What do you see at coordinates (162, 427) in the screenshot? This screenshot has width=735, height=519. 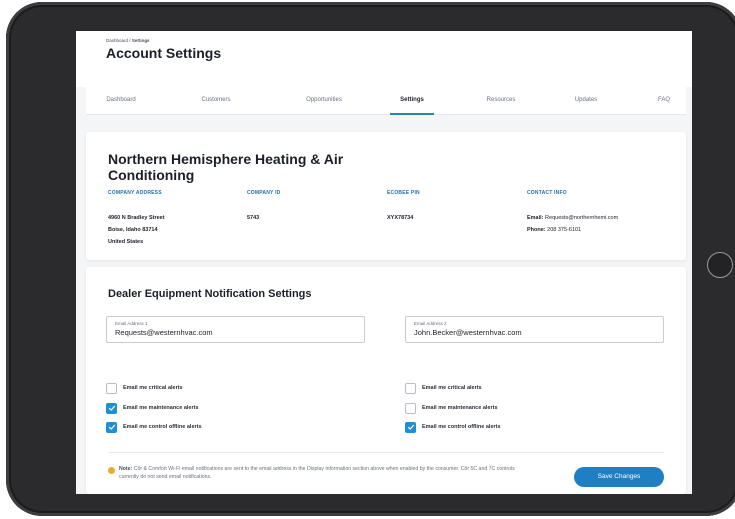 I see `email1-offline-alerts-label: Email me control offline alerts` at bounding box center [162, 427].